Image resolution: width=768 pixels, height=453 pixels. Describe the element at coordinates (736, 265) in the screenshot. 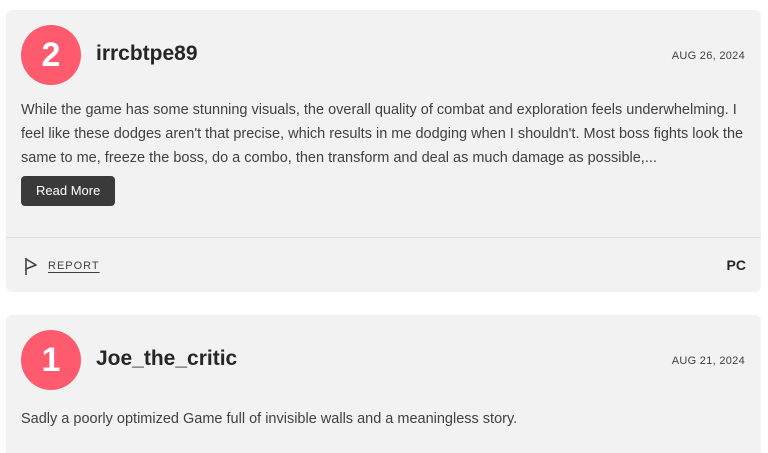

I see `platform-label: PC` at that location.